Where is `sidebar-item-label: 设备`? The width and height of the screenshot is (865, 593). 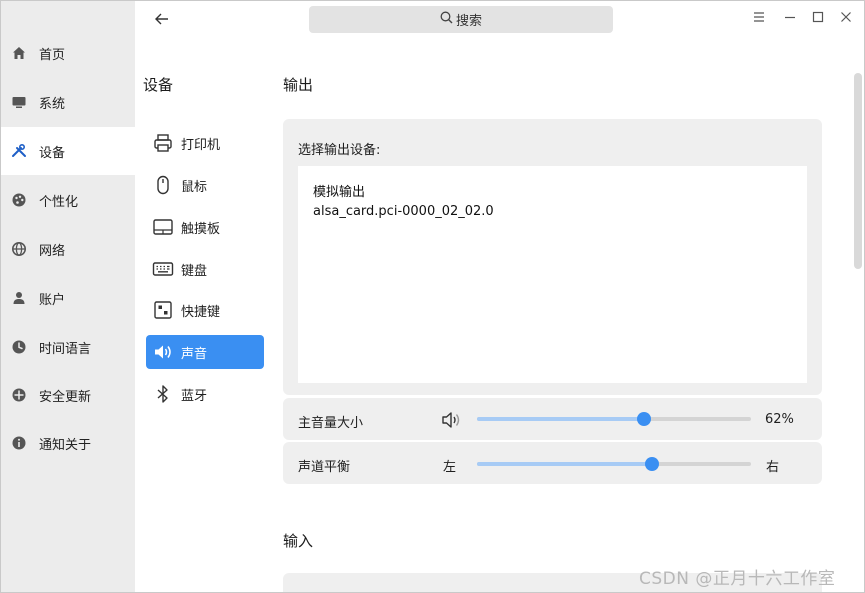
sidebar-item-label: 设备 is located at coordinates (52, 153).